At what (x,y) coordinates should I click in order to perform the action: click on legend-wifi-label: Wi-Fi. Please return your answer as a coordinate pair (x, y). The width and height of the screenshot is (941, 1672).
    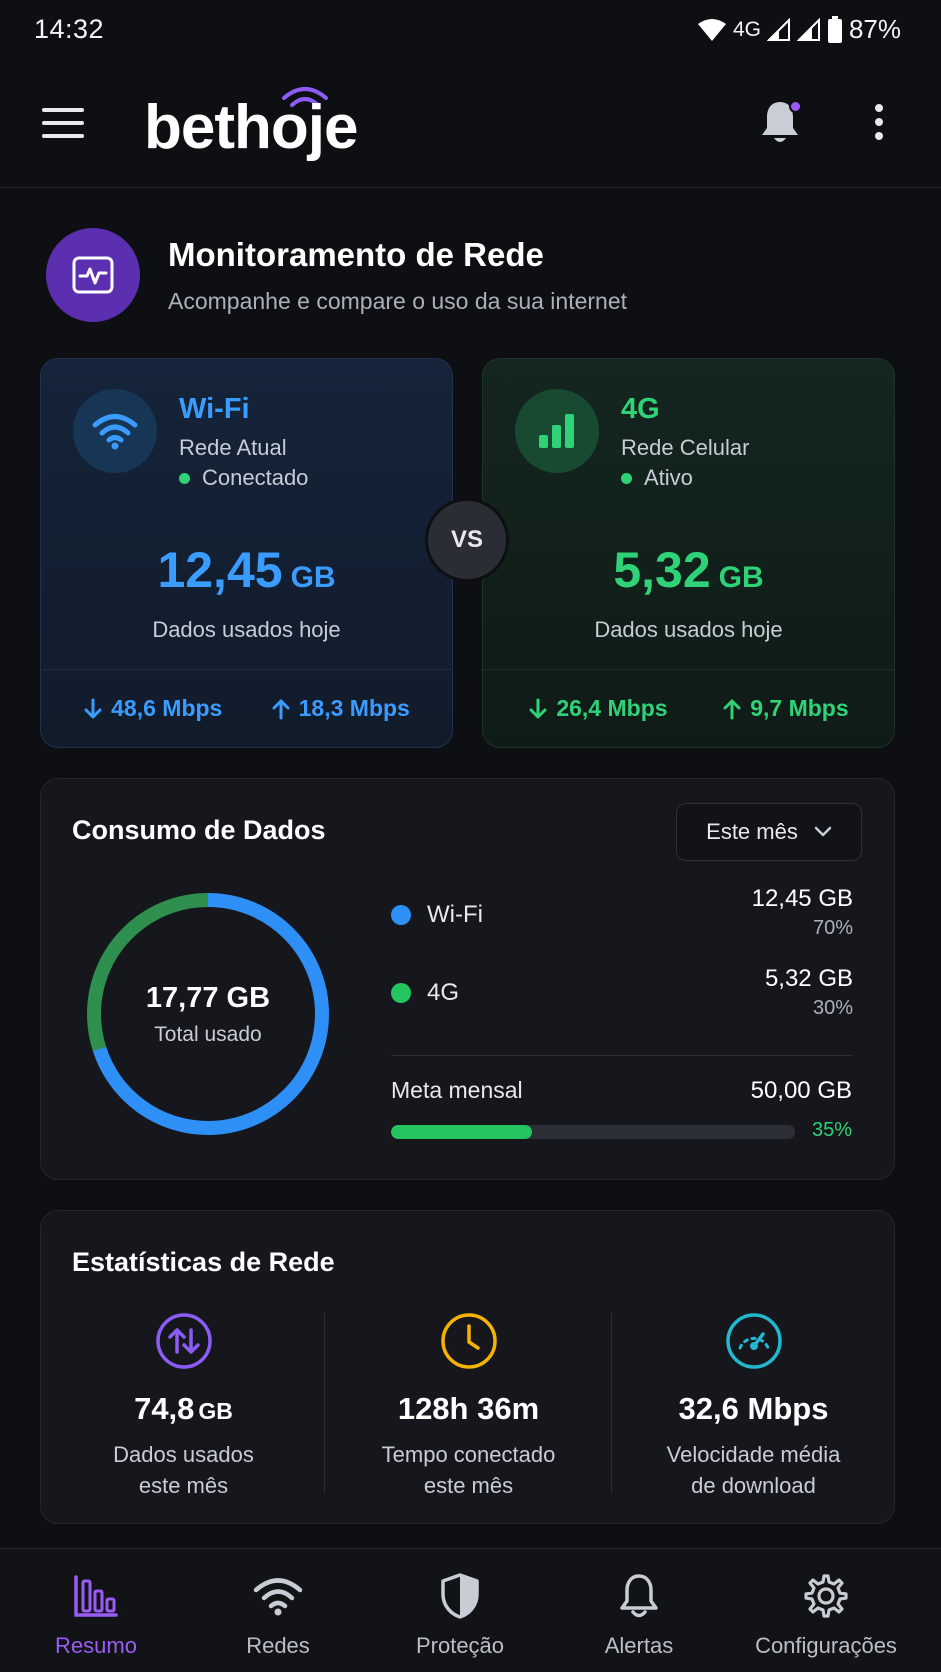
    Looking at the image, I should click on (455, 914).